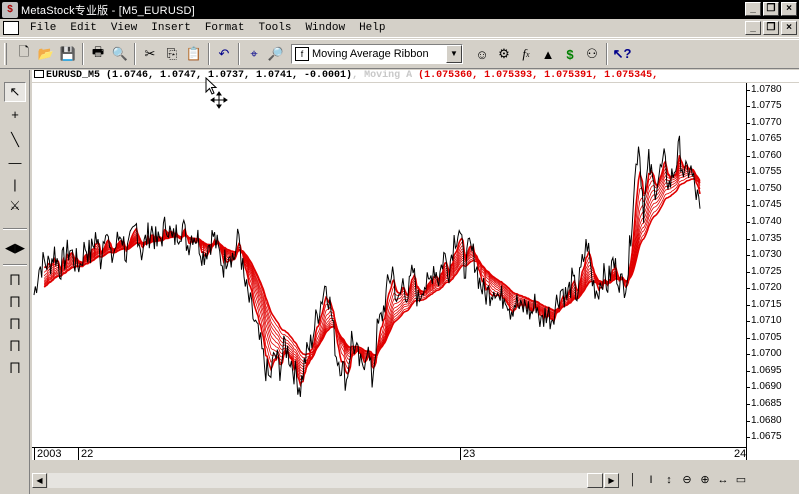 Image resolution: width=799 pixels, height=494 pixels. What do you see at coordinates (789, 28) in the screenshot?
I see `doc-close-icon: ×` at bounding box center [789, 28].